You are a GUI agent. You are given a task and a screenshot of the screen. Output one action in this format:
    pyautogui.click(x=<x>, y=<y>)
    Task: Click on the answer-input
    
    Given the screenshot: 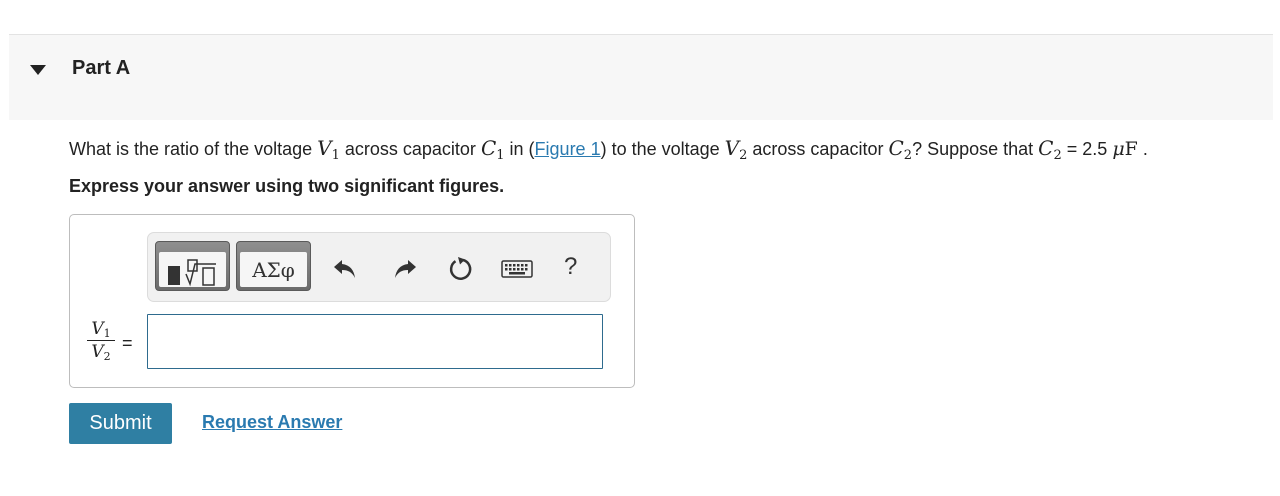 What is the action you would take?
    pyautogui.click(x=375, y=341)
    